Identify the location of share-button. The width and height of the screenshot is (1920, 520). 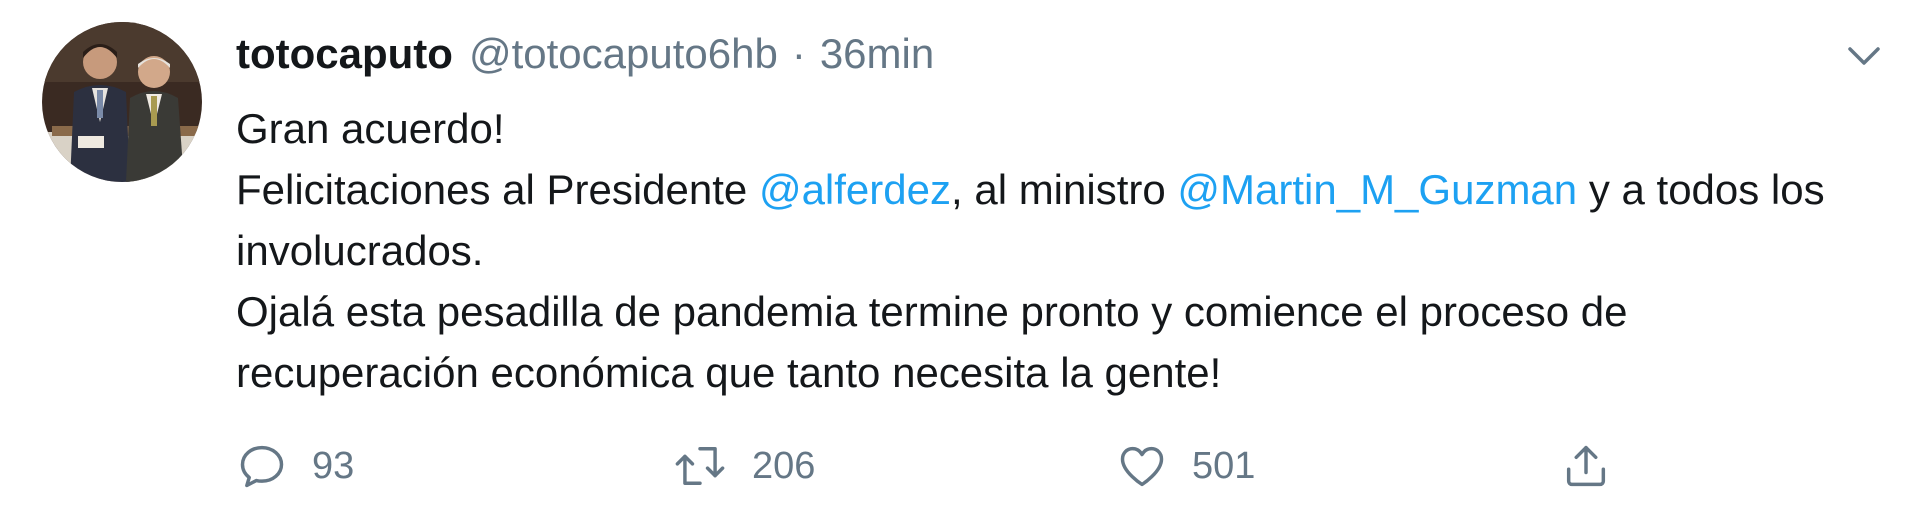
(1586, 466).